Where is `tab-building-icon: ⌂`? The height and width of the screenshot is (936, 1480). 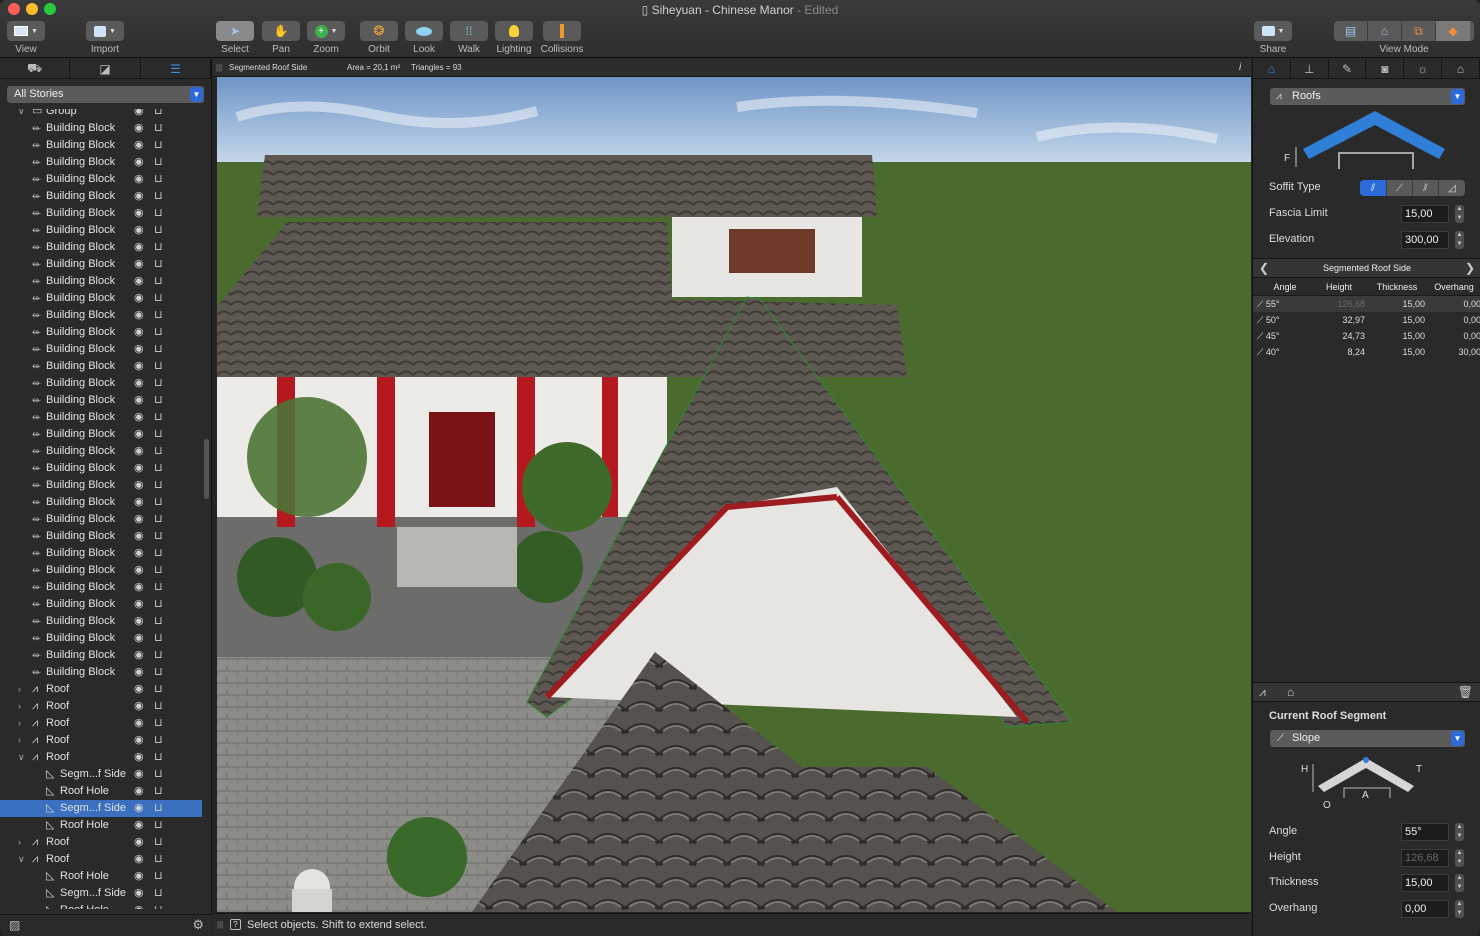
tab-building-icon: ⌂ is located at coordinates (1461, 68).